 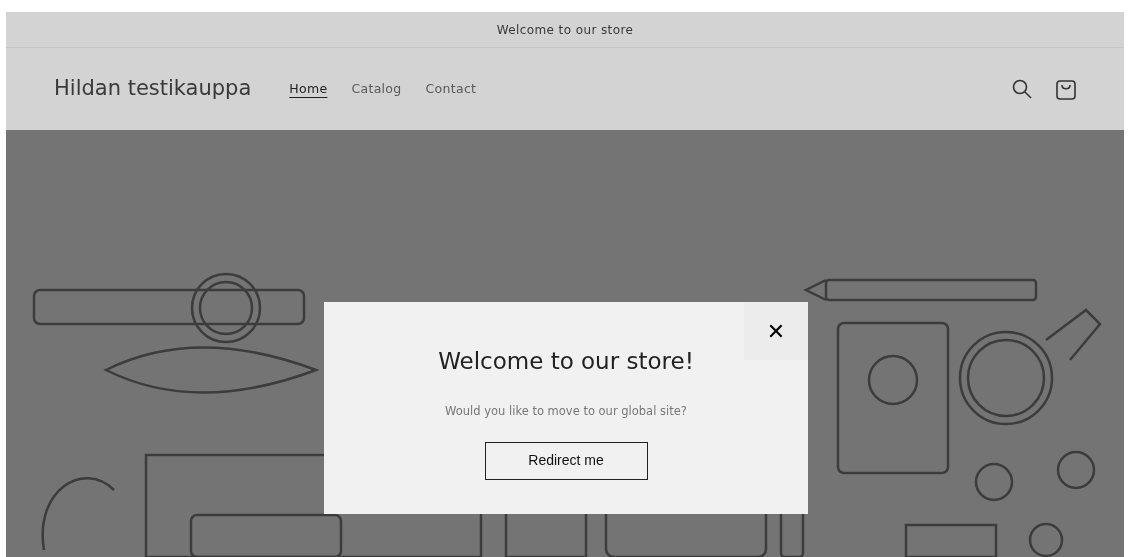 What do you see at coordinates (776, 331) in the screenshot?
I see `close-button: ✕` at bounding box center [776, 331].